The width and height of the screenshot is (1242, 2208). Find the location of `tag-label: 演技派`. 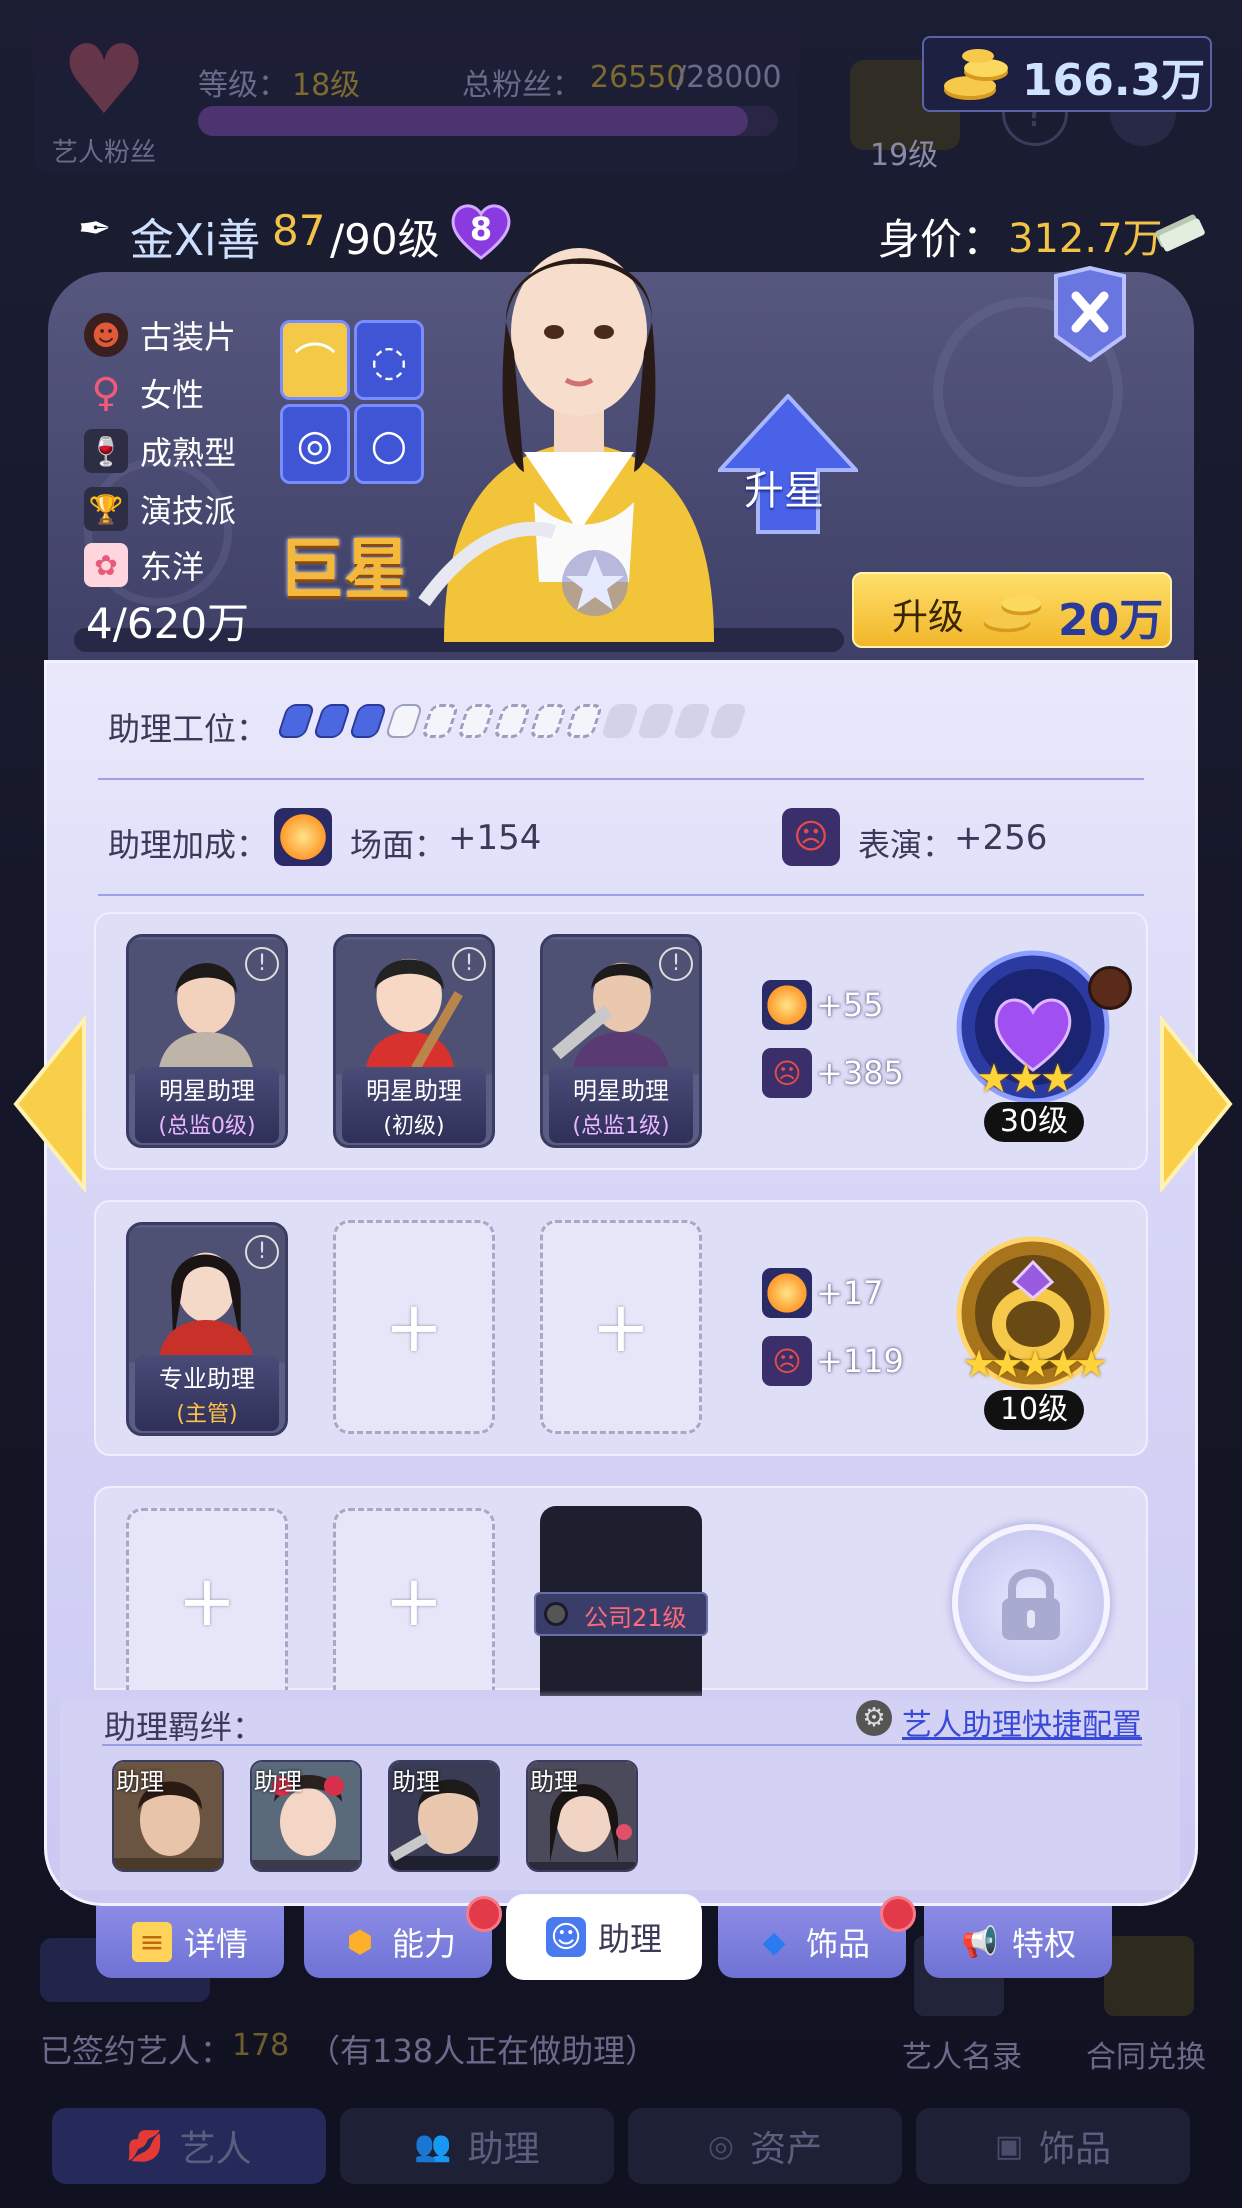

tag-label: 演技派 is located at coordinates (188, 511).